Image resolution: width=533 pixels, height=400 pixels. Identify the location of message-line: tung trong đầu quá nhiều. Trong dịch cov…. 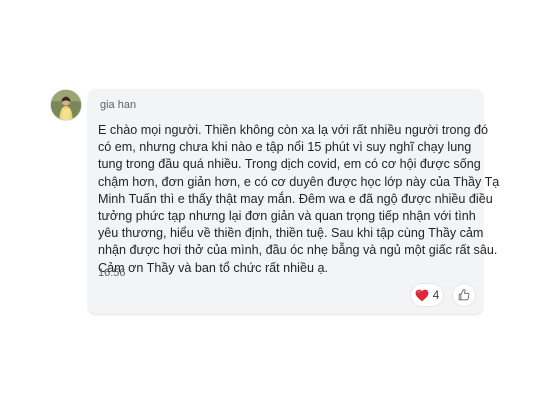
(289, 164).